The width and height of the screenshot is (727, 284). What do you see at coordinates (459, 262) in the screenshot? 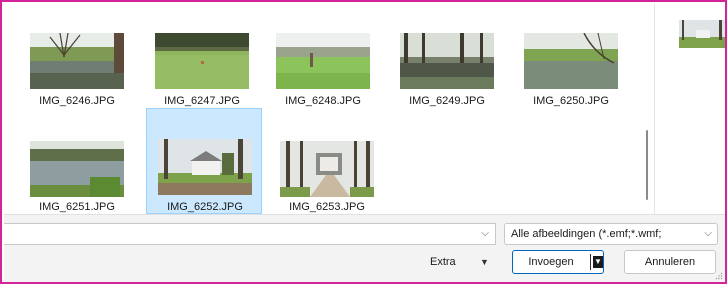
I see `extra-menu-button: Extra ▼` at bounding box center [459, 262].